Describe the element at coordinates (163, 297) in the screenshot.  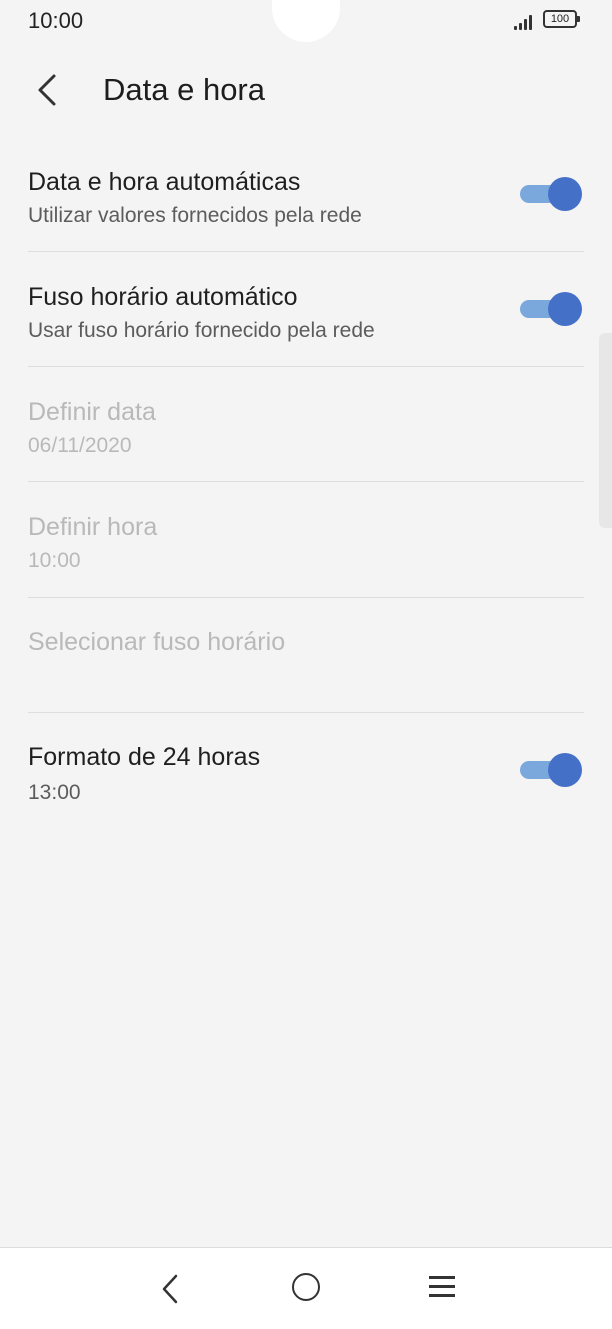
I see `setting-title: Fuso horário automático` at that location.